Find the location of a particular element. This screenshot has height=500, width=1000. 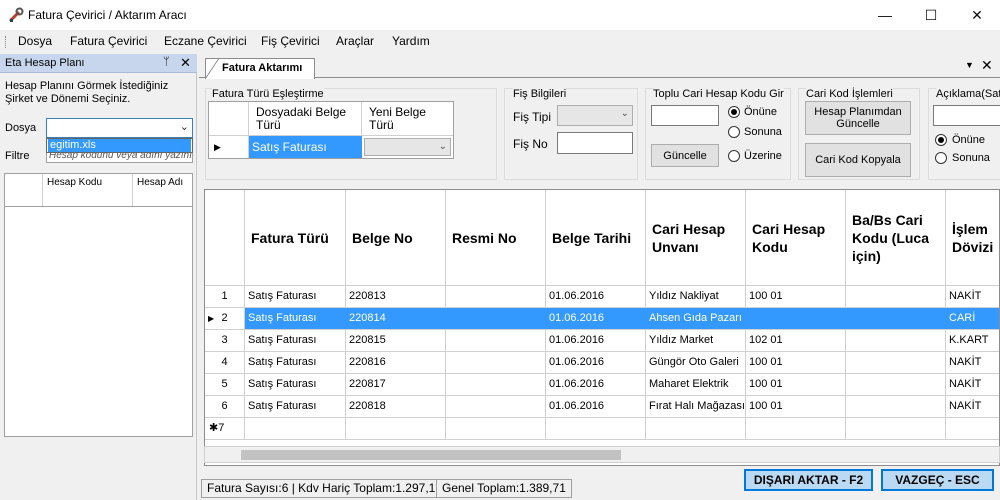

cell-islem-dovizi: K.KART is located at coordinates (972, 340).